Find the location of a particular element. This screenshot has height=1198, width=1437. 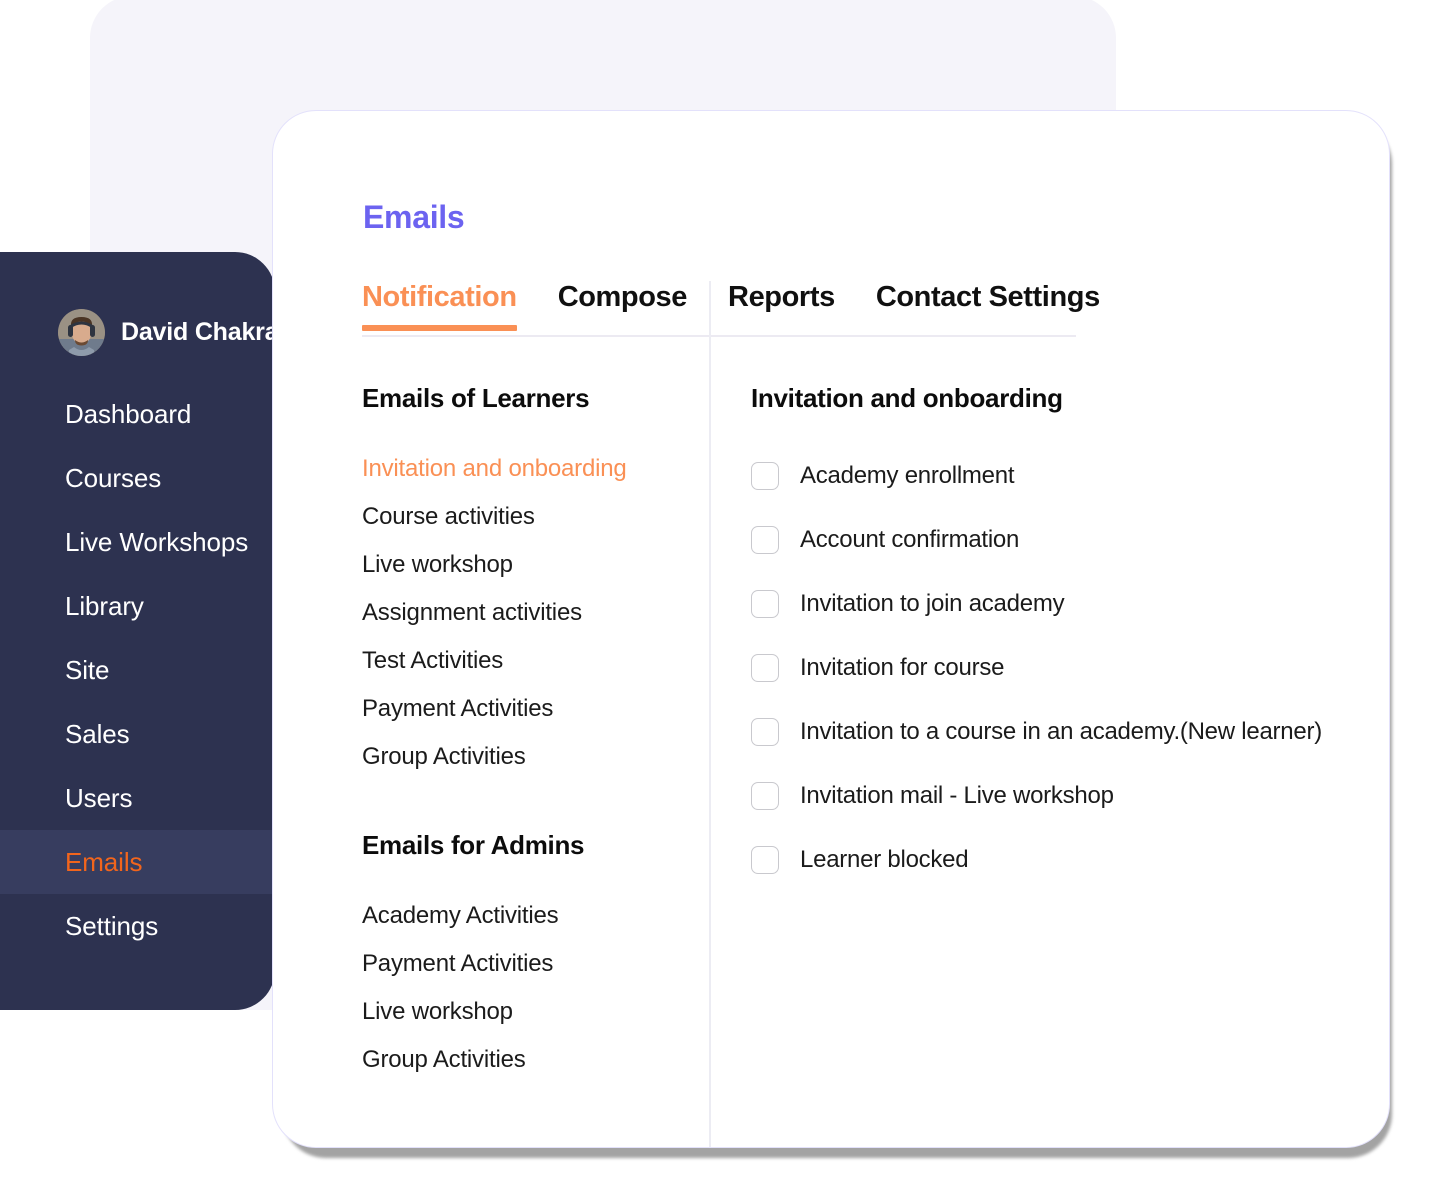

sidebar-item-emails: Emails is located at coordinates (137, 862).